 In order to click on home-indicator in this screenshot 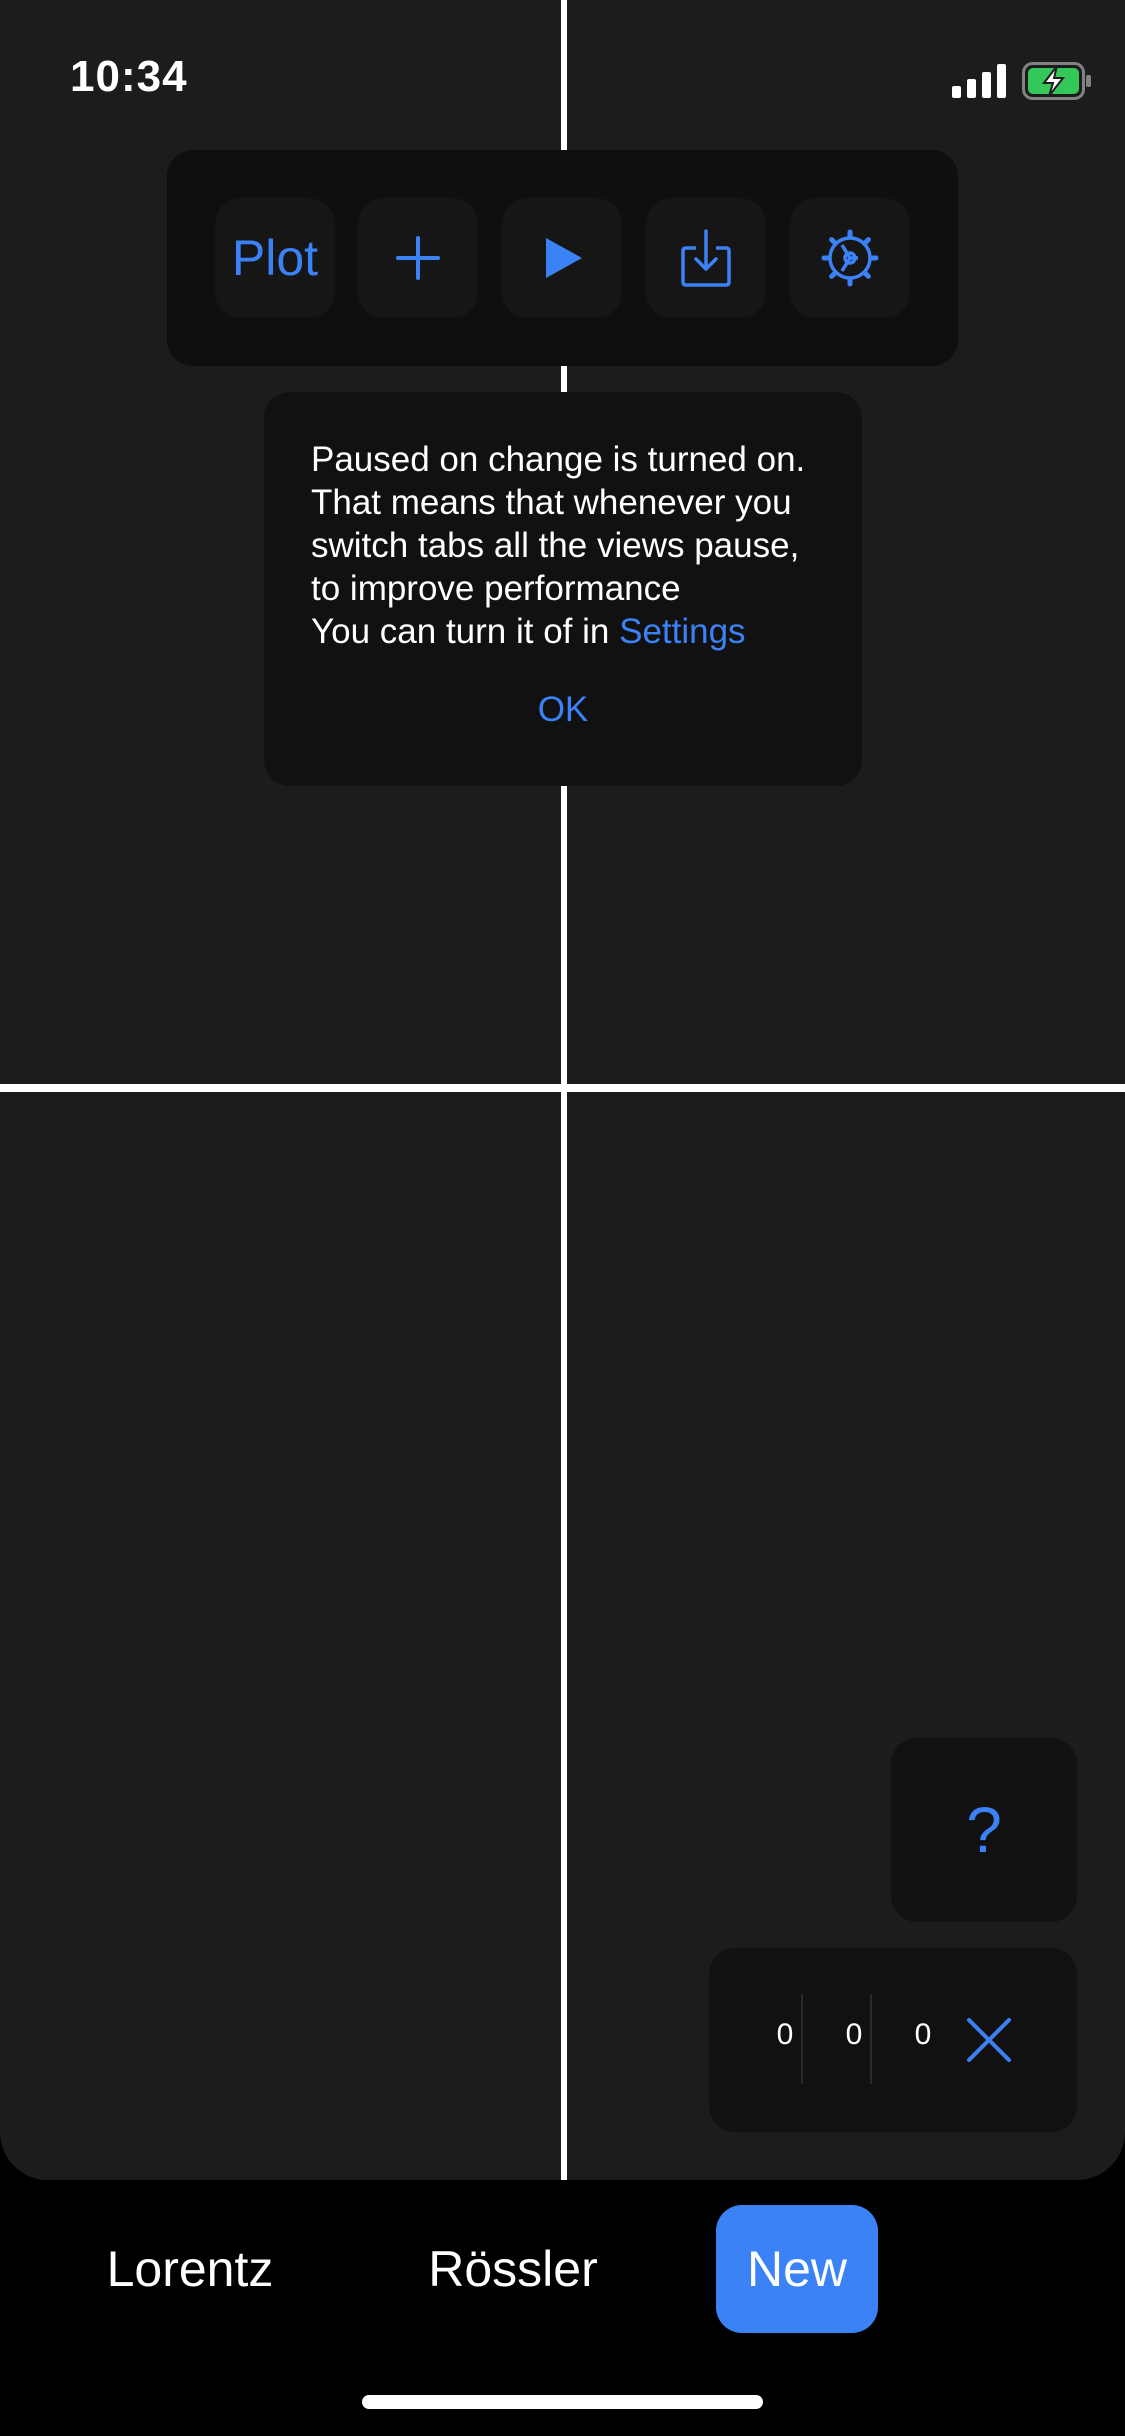, I will do `click(562, 2402)`.